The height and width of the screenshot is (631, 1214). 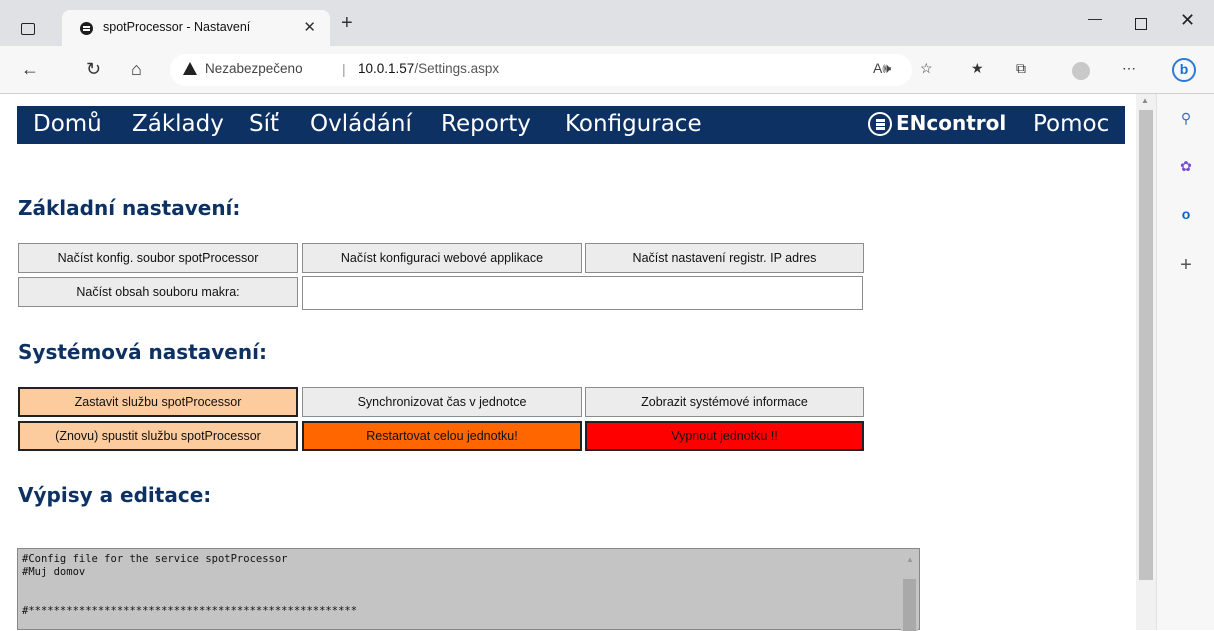 What do you see at coordinates (158, 258) in the screenshot?
I see `load-config-button: Načíst konfig. soubor spotProcessor` at bounding box center [158, 258].